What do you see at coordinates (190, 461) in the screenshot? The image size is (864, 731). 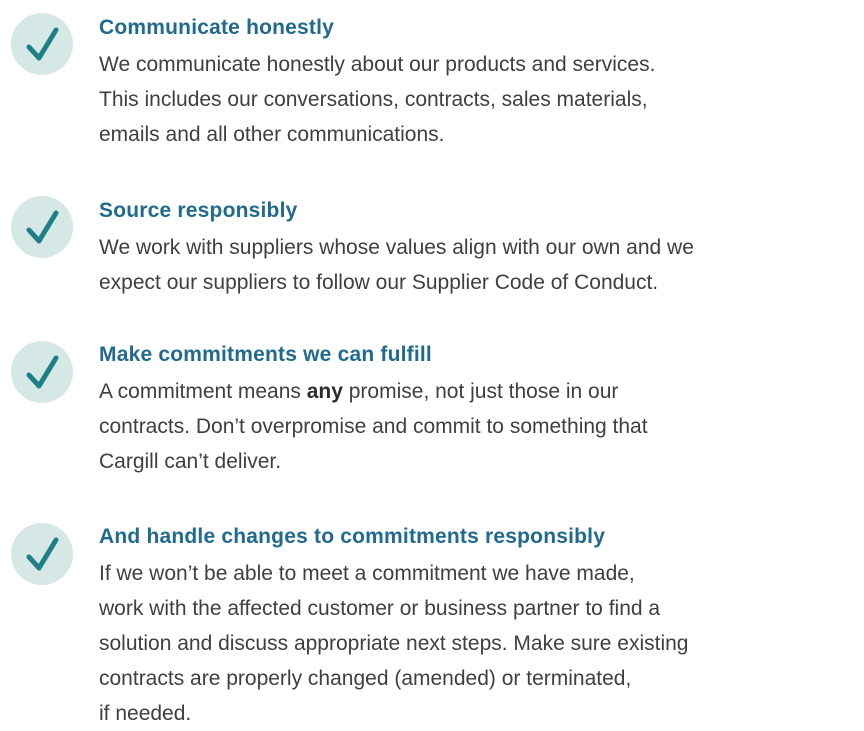 I see `body-line: Cargill can’t deliver.` at bounding box center [190, 461].